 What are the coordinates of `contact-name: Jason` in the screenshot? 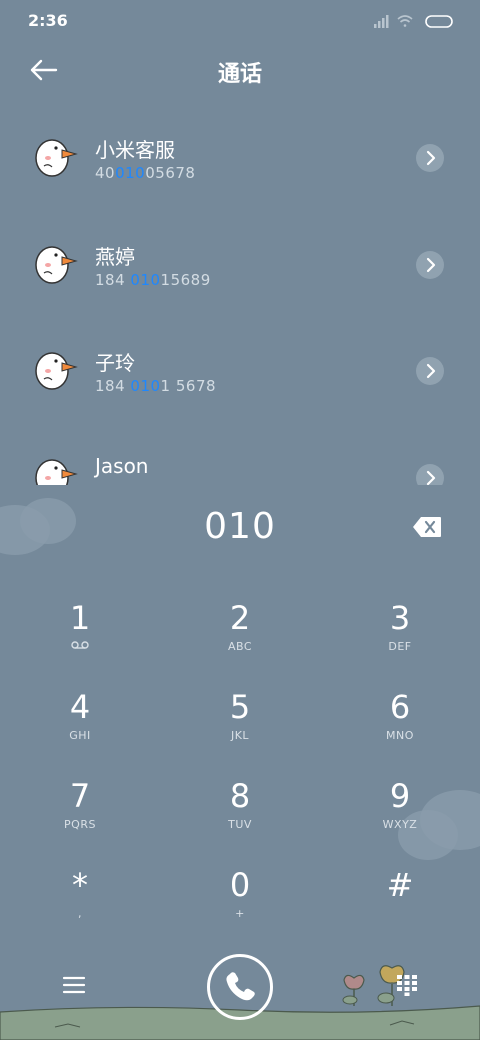 It's located at (122, 466).